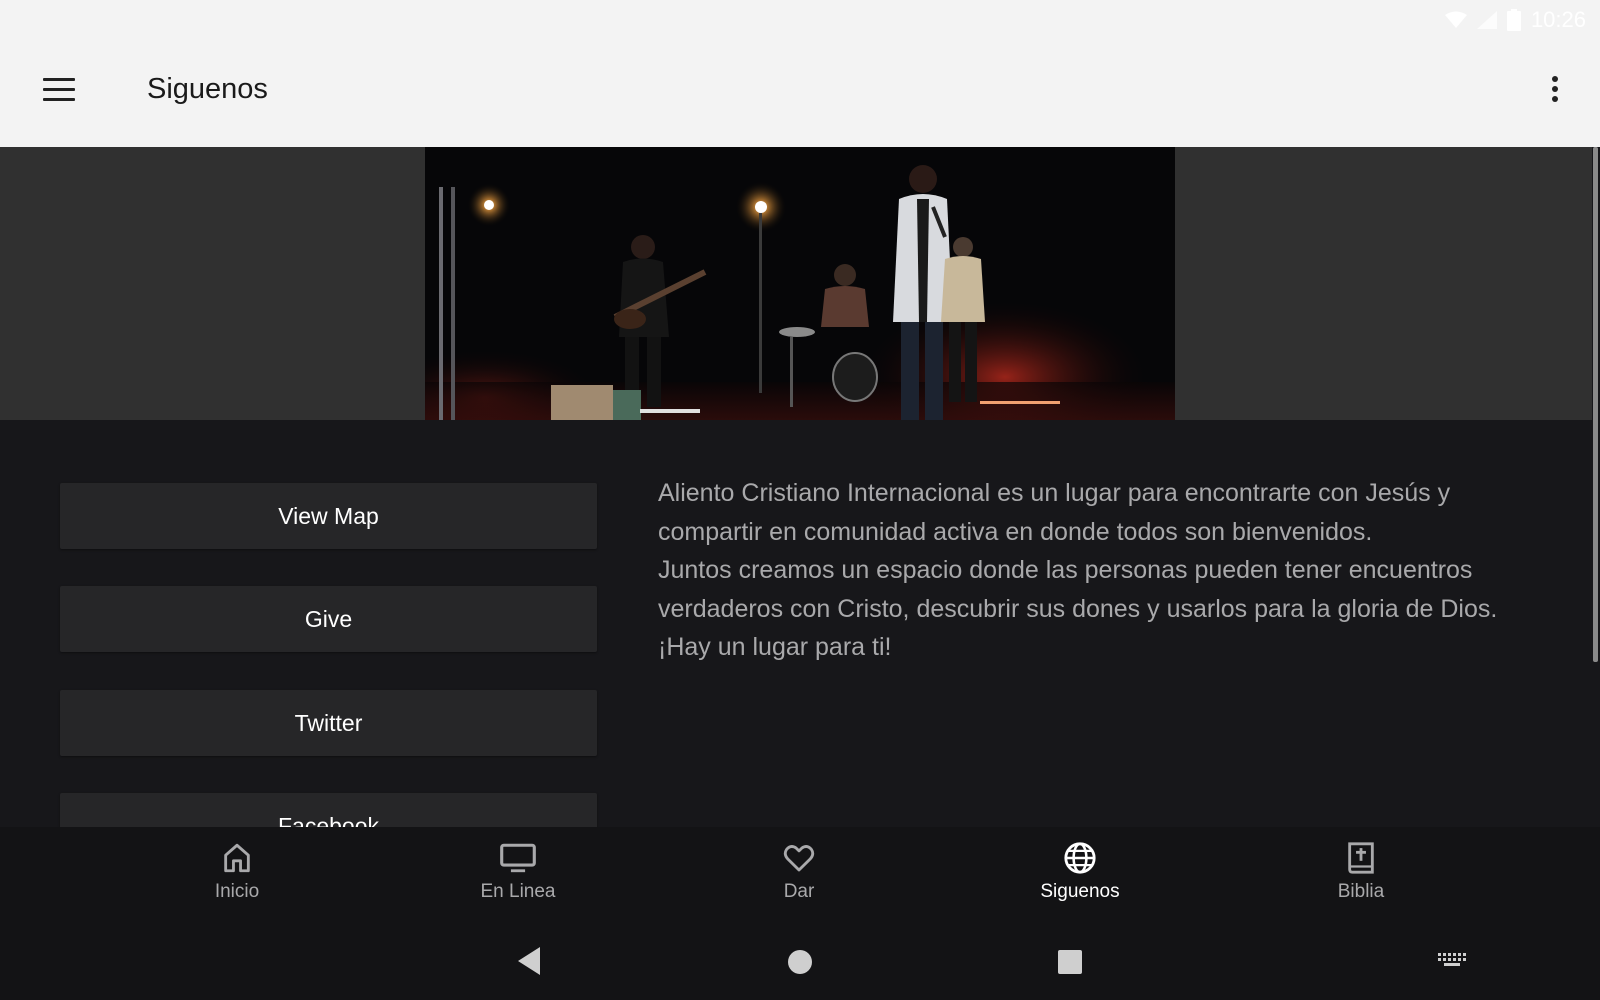 The image size is (1600, 1000). Describe the element at coordinates (1558, 19) in the screenshot. I see `status-time: 10:26` at that location.